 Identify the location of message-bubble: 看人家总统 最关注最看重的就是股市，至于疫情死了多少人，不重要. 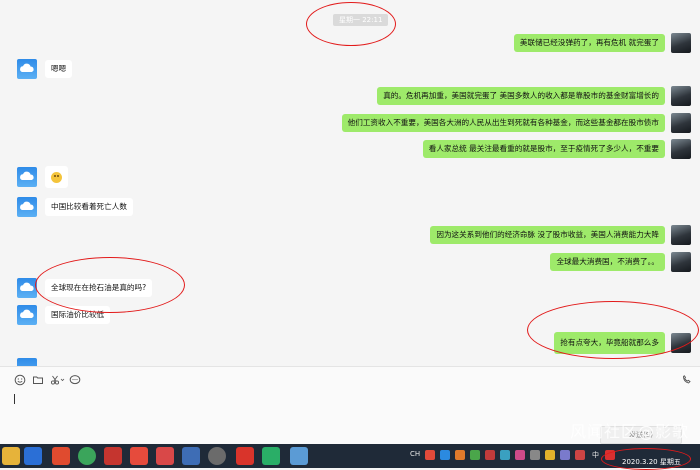
(543, 149).